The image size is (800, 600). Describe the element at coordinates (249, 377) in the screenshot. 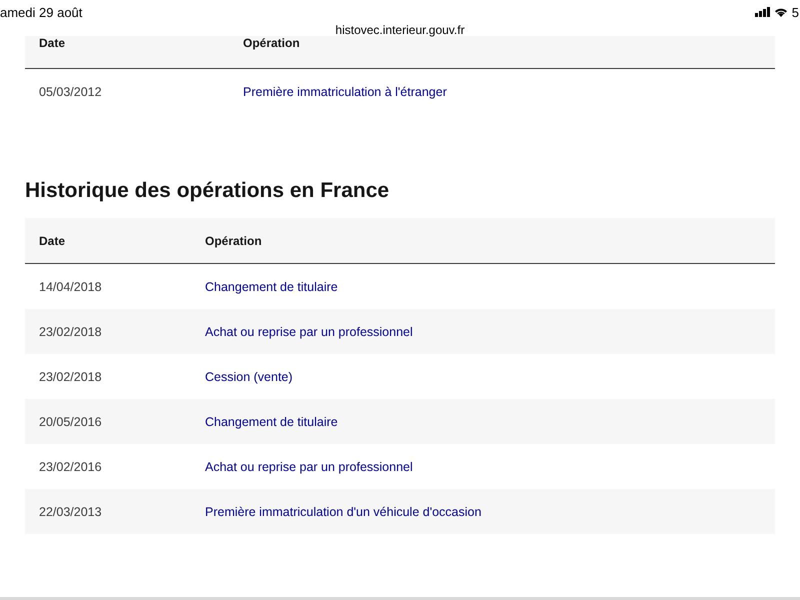

I see `operation-link: Cession (vente)` at that location.